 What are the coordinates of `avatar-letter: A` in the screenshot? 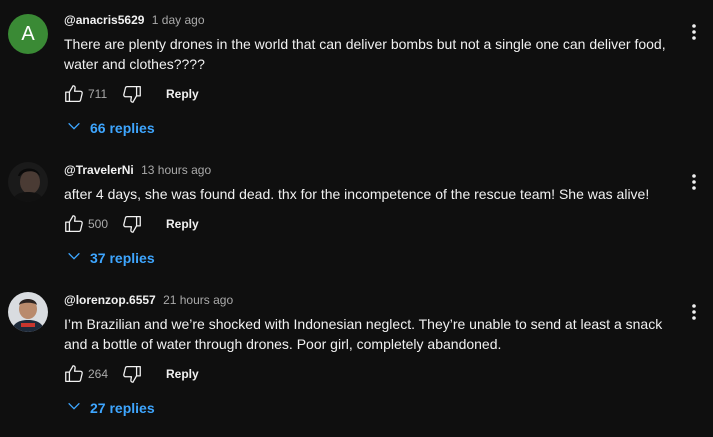 It's located at (28, 33).